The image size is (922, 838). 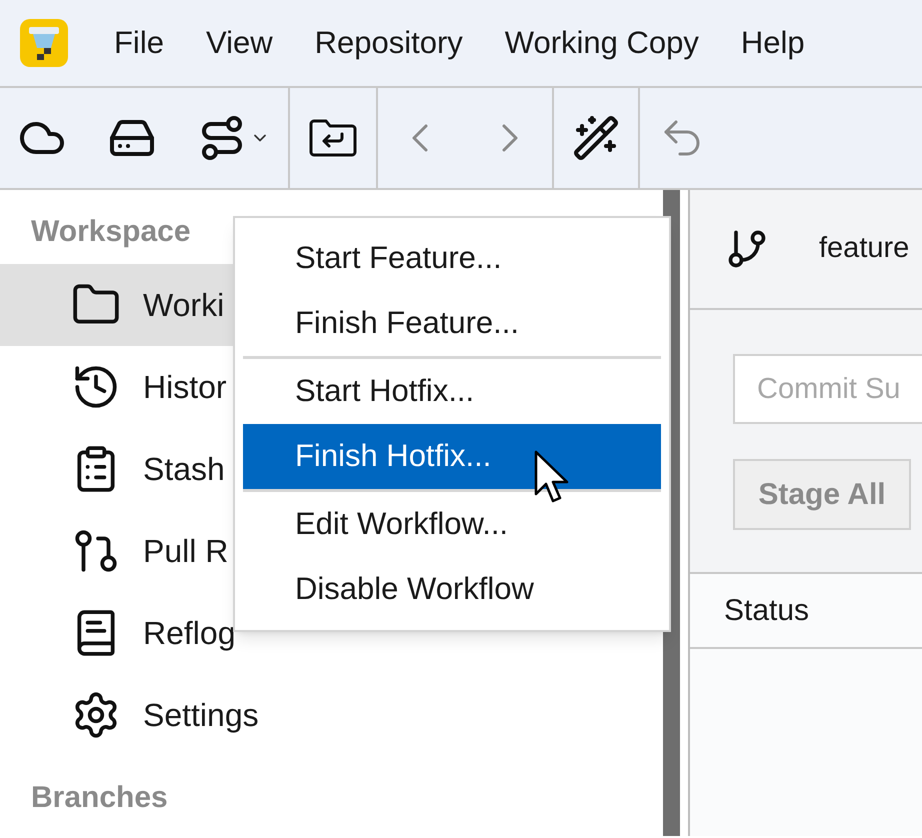 I want to click on section-header: Branches, so click(x=99, y=798).